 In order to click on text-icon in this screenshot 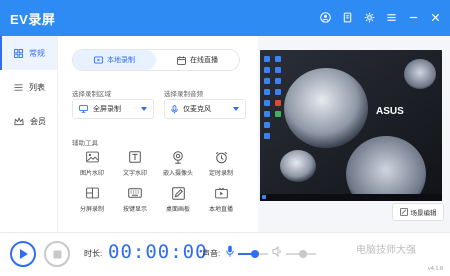, I will do `click(135, 157)`.